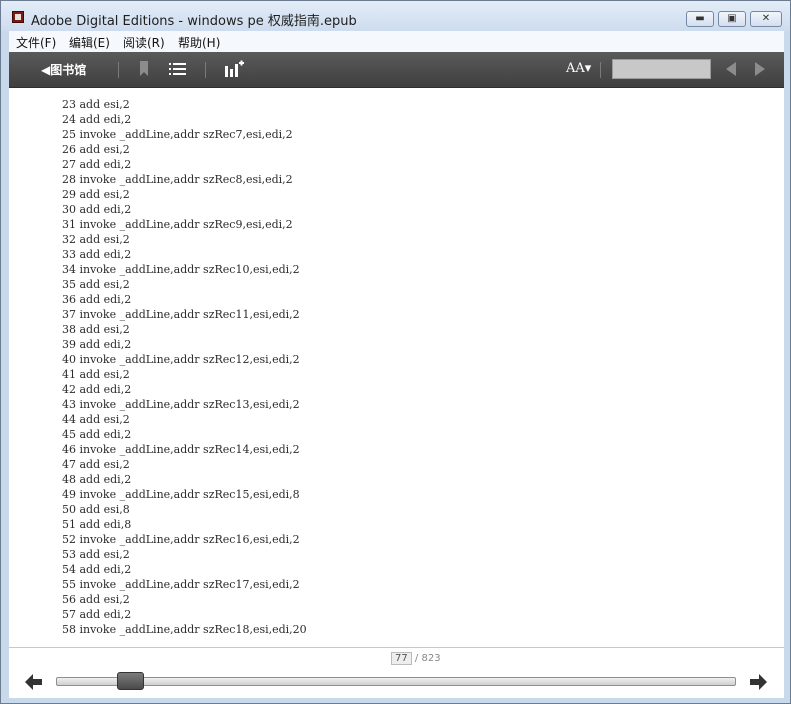  What do you see at coordinates (96, 599) in the screenshot?
I see `code-line: 56 add esi,2` at bounding box center [96, 599].